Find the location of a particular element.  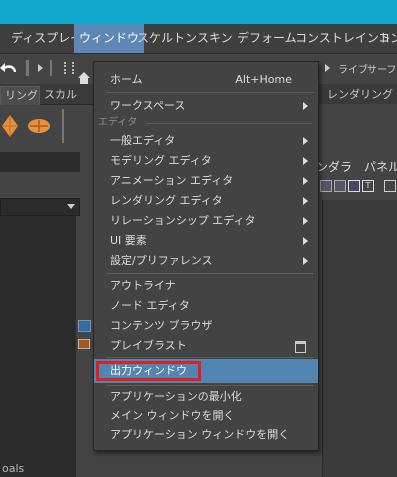

menu-item-outliner: アウトライナ is located at coordinates (206, 286).